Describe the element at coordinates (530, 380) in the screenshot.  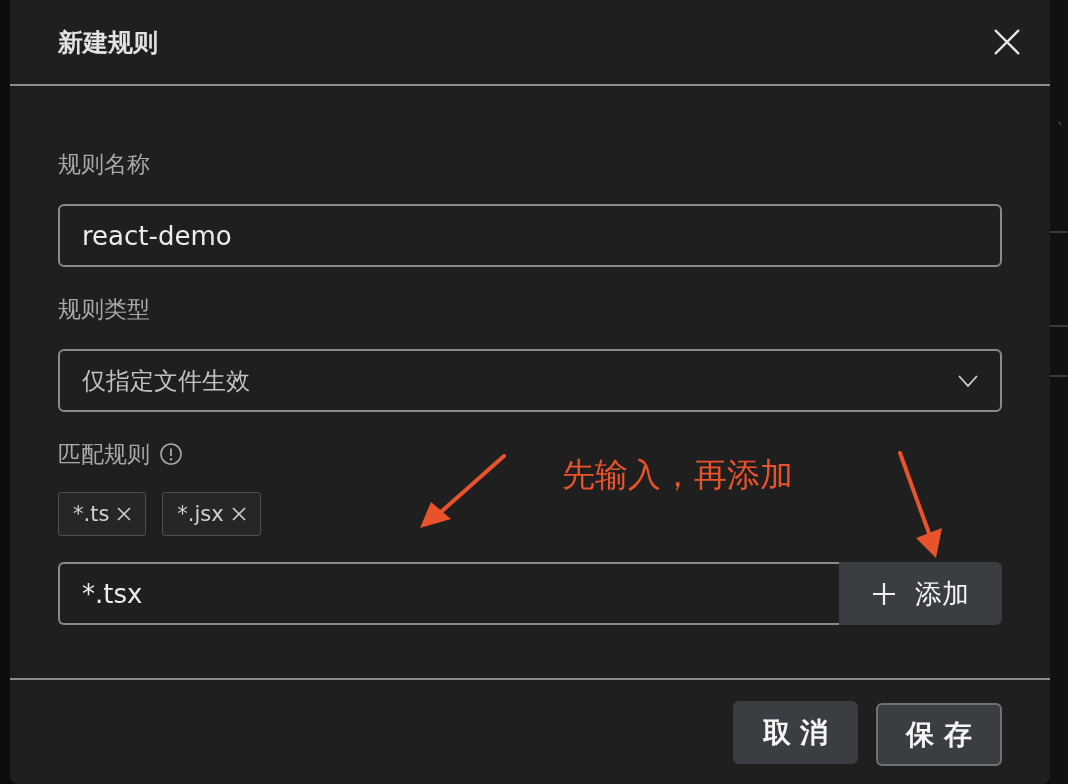
I see `select-field: 仅指定文件生效` at that location.